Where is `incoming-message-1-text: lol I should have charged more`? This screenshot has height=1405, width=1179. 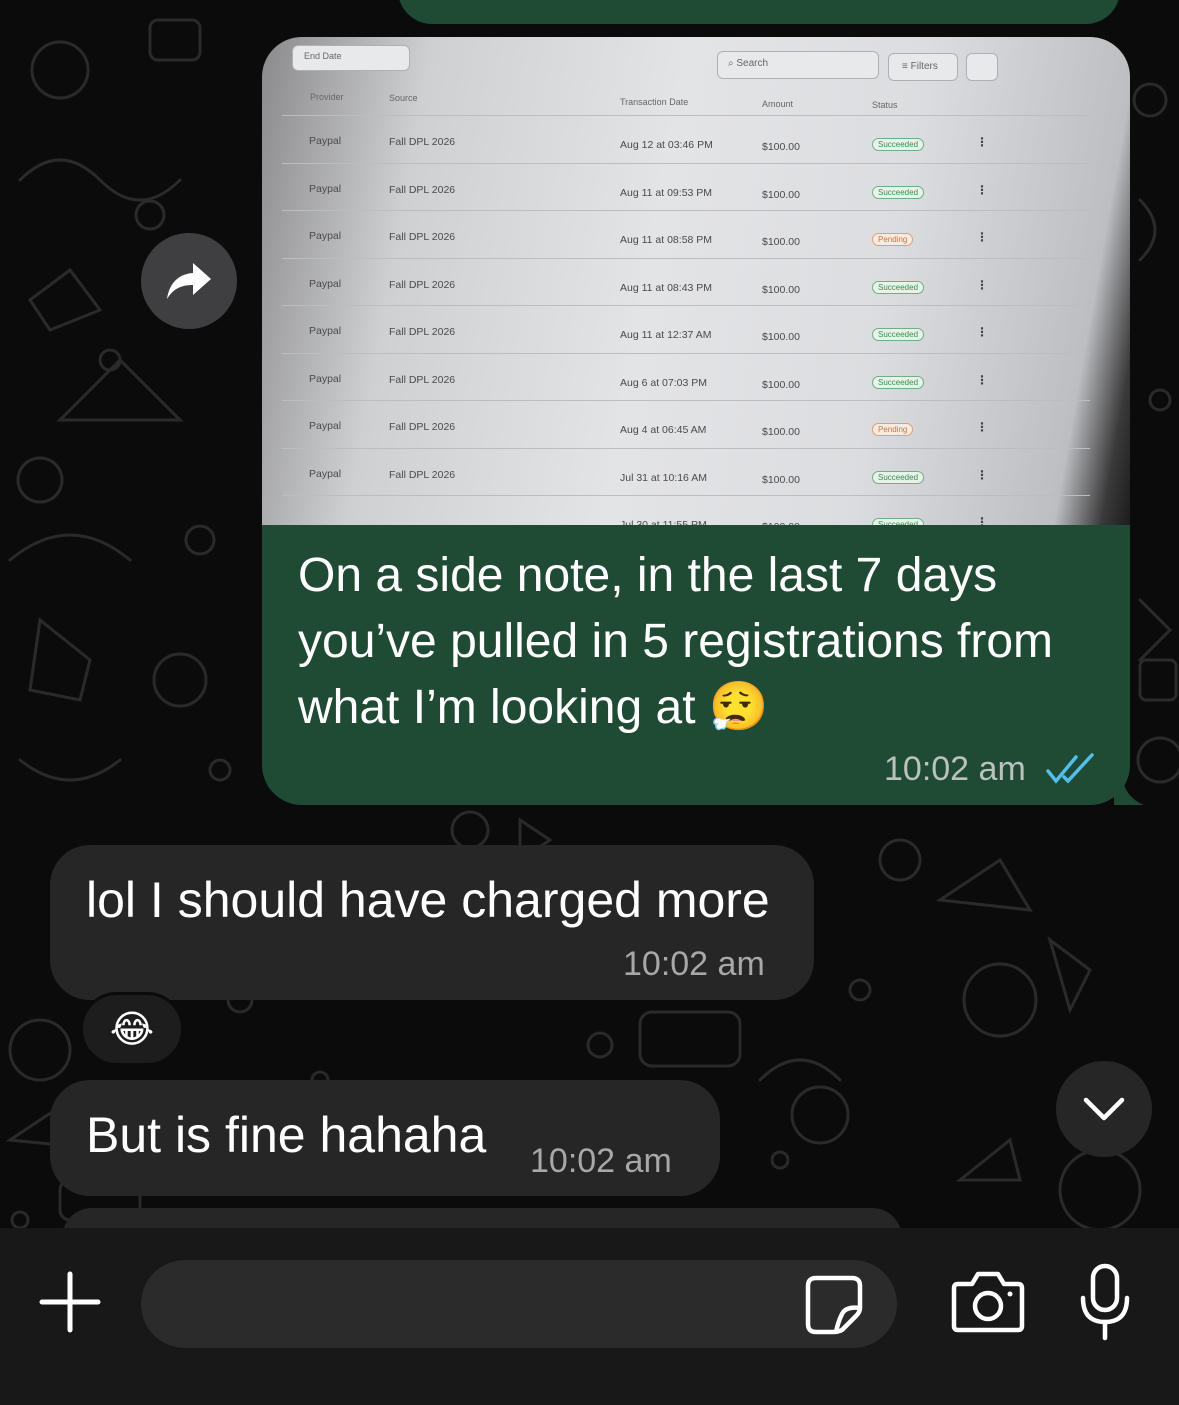 incoming-message-1-text: lol I should have charged more is located at coordinates (428, 900).